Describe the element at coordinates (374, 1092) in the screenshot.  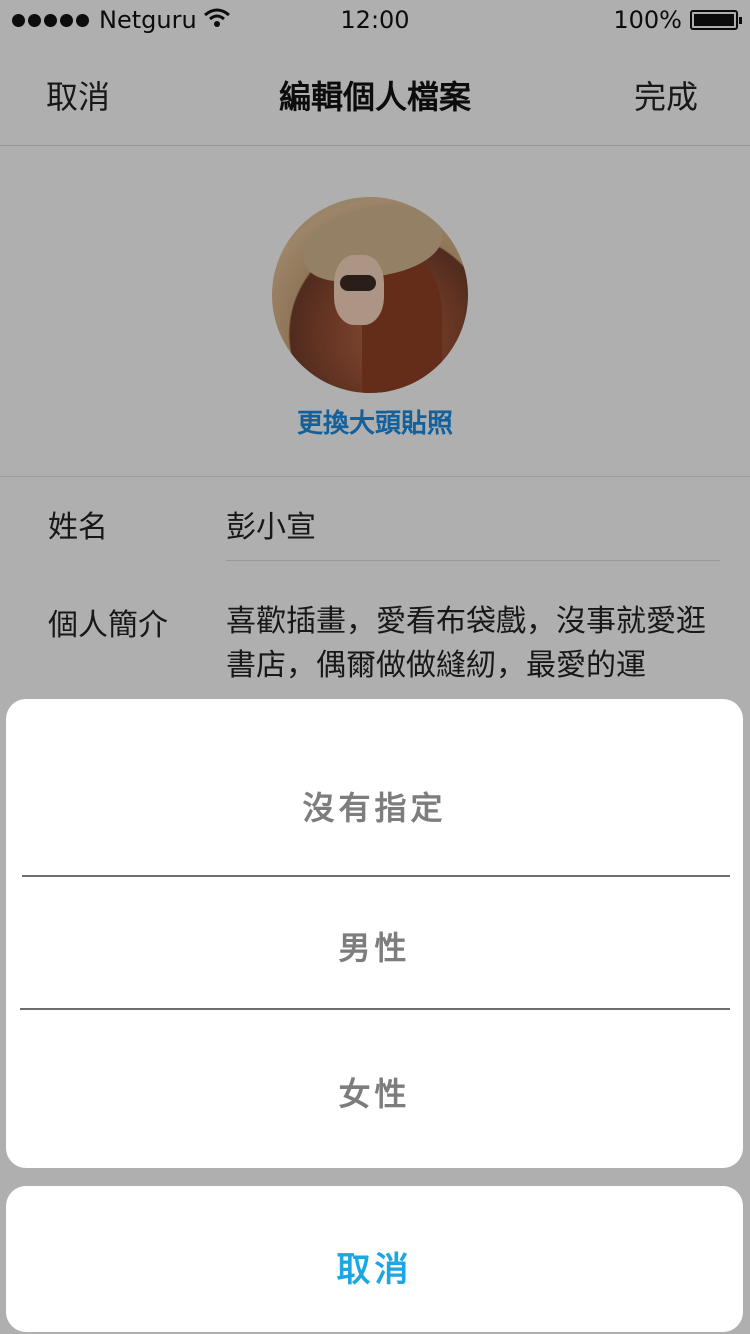
I see `option-female: 女性` at that location.